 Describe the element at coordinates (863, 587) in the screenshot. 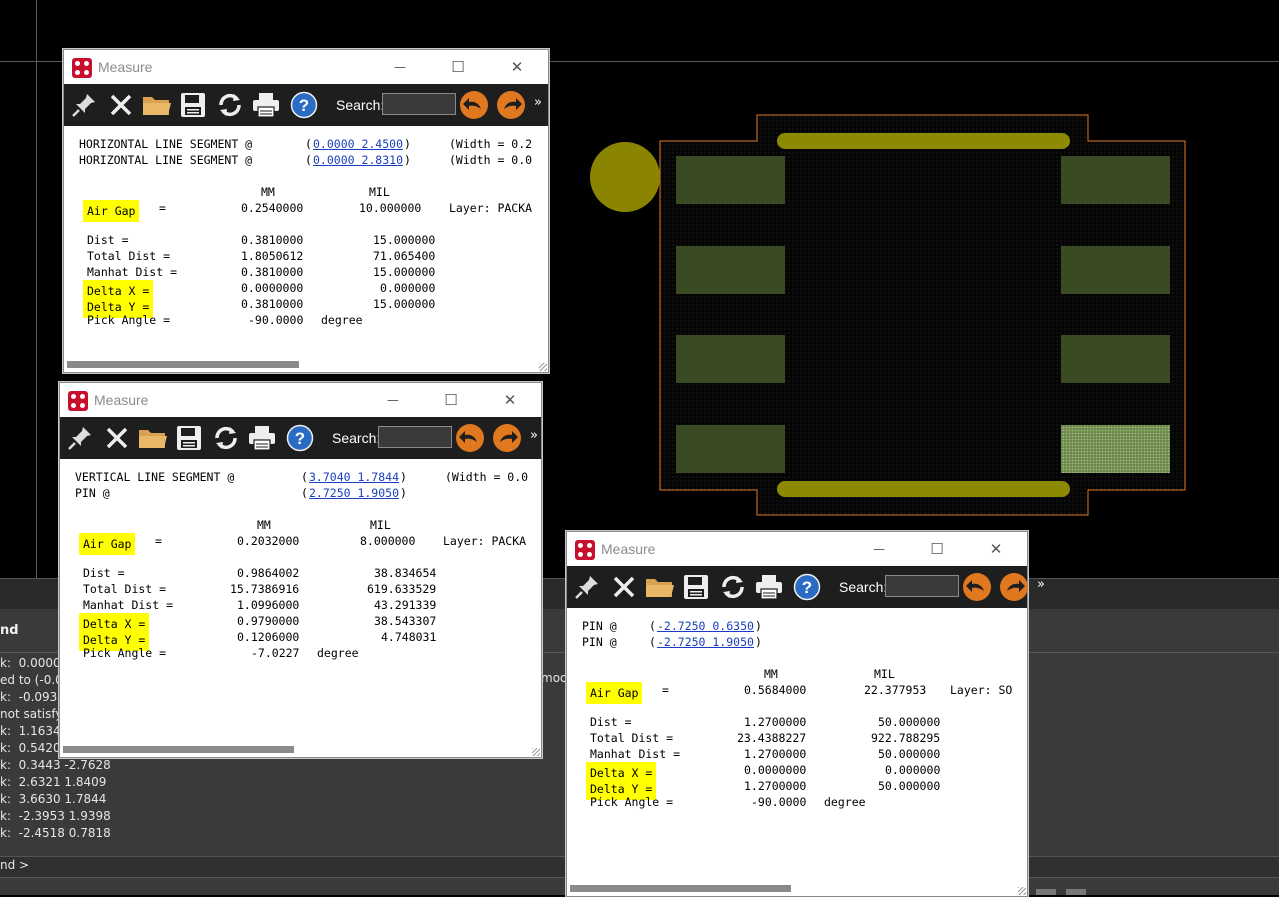

I see `search-label: Search:` at that location.